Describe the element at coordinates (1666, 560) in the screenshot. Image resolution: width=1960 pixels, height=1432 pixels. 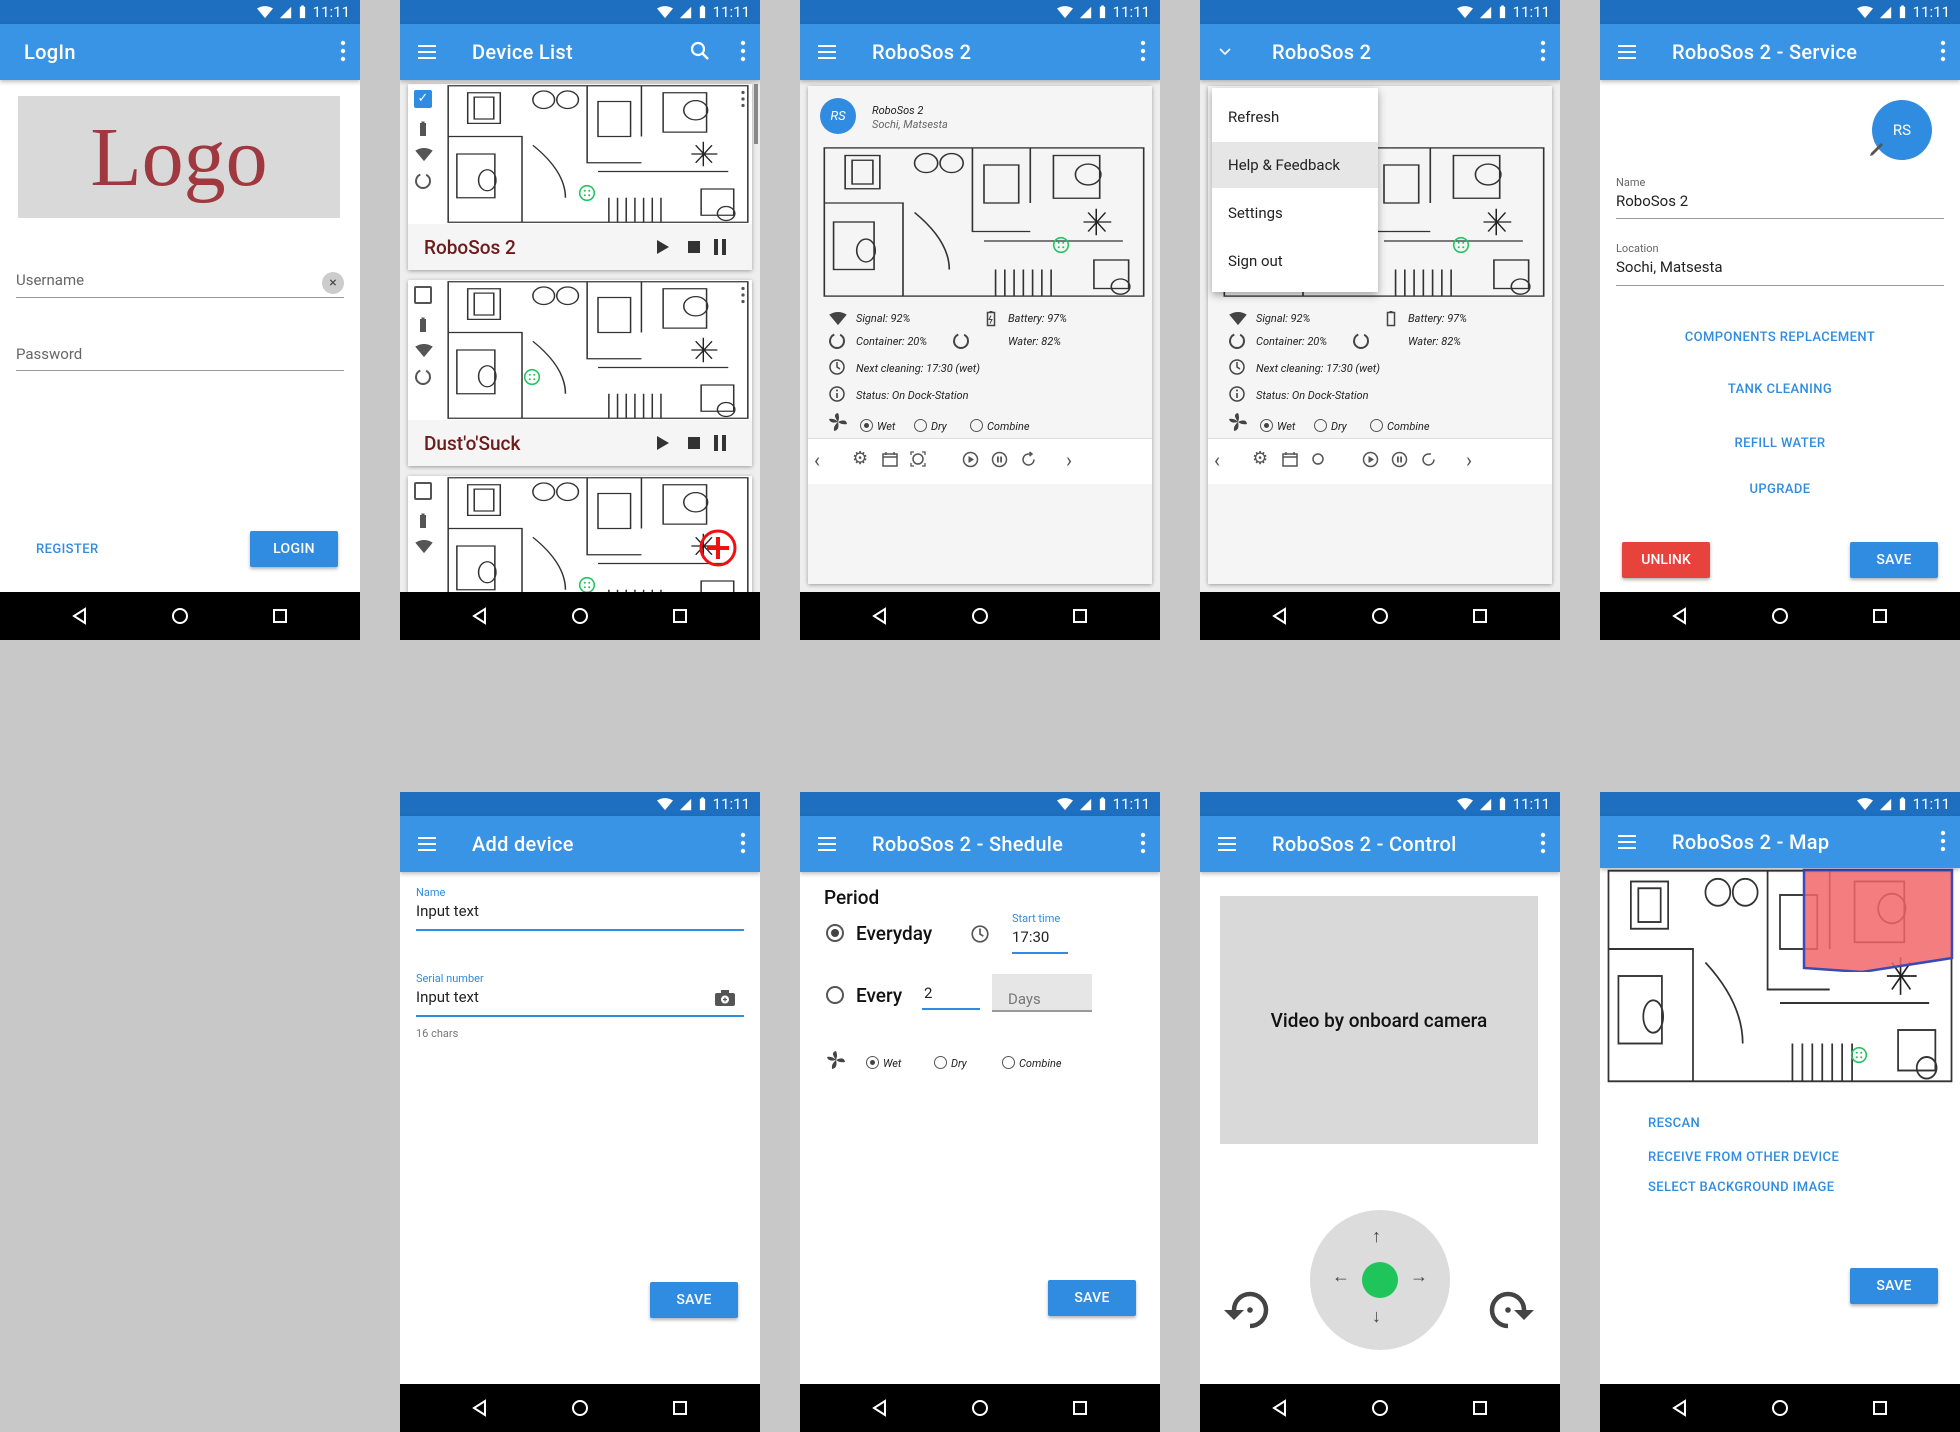
I see `unlink-button: UNLINK` at that location.